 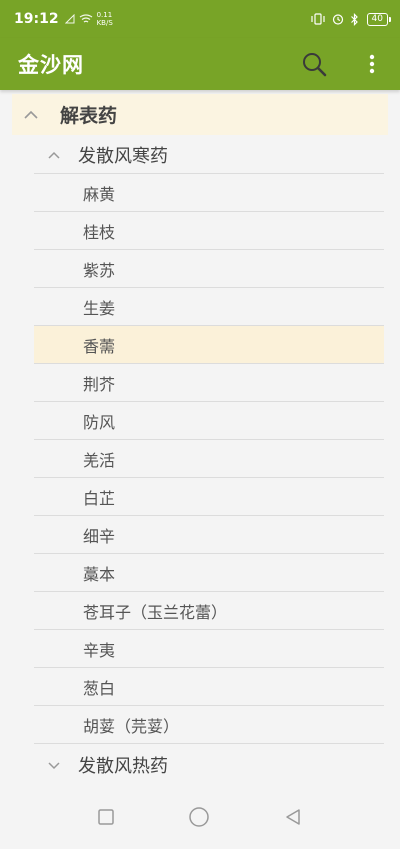 I want to click on item-label: 藁本, so click(x=99, y=574).